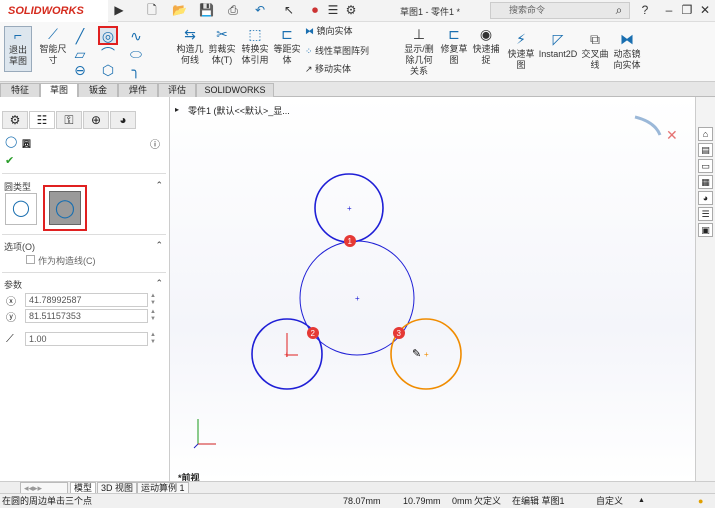 The width and height of the screenshot is (715, 508). I want to click on tab-sketch: 草图, so click(59, 90).